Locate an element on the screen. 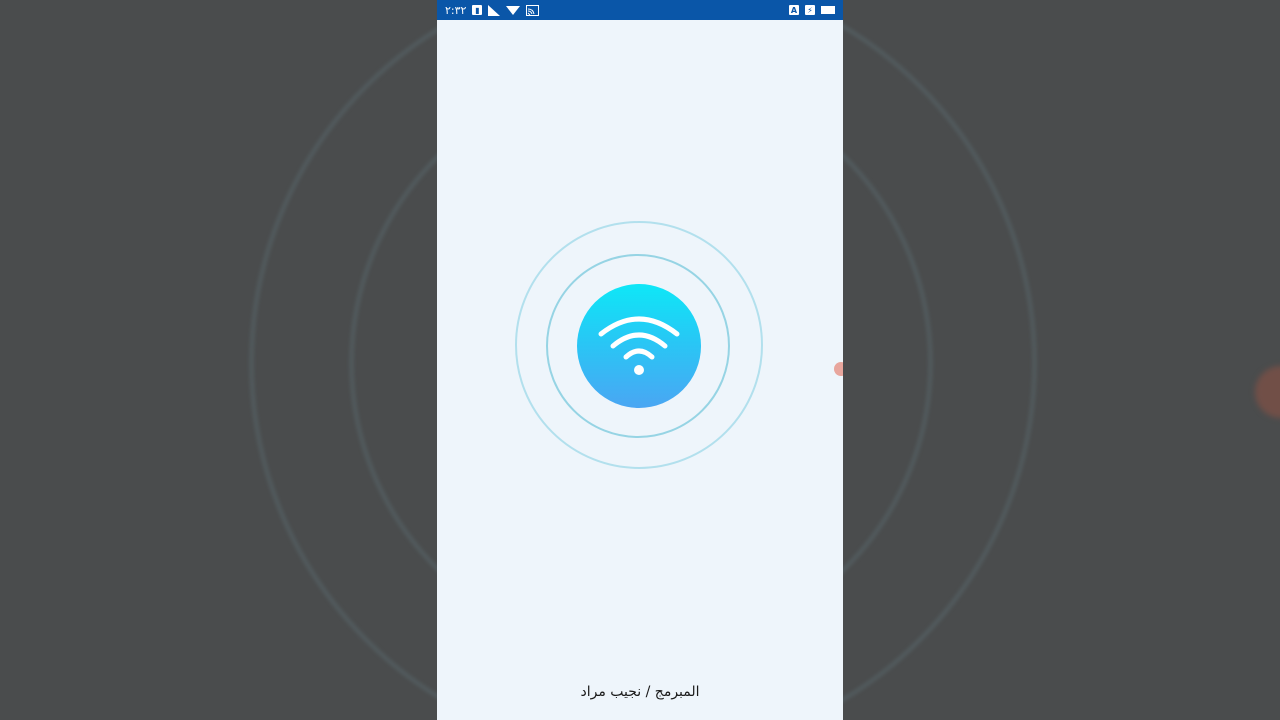 The height and width of the screenshot is (720, 1280). signal-icon is located at coordinates (494, 10).